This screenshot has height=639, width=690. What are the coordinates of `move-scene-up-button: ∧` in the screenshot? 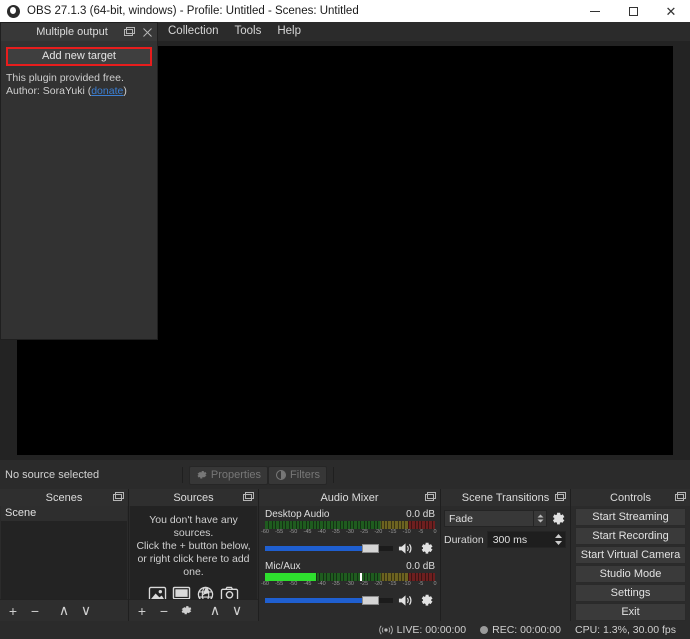 It's located at (64, 610).